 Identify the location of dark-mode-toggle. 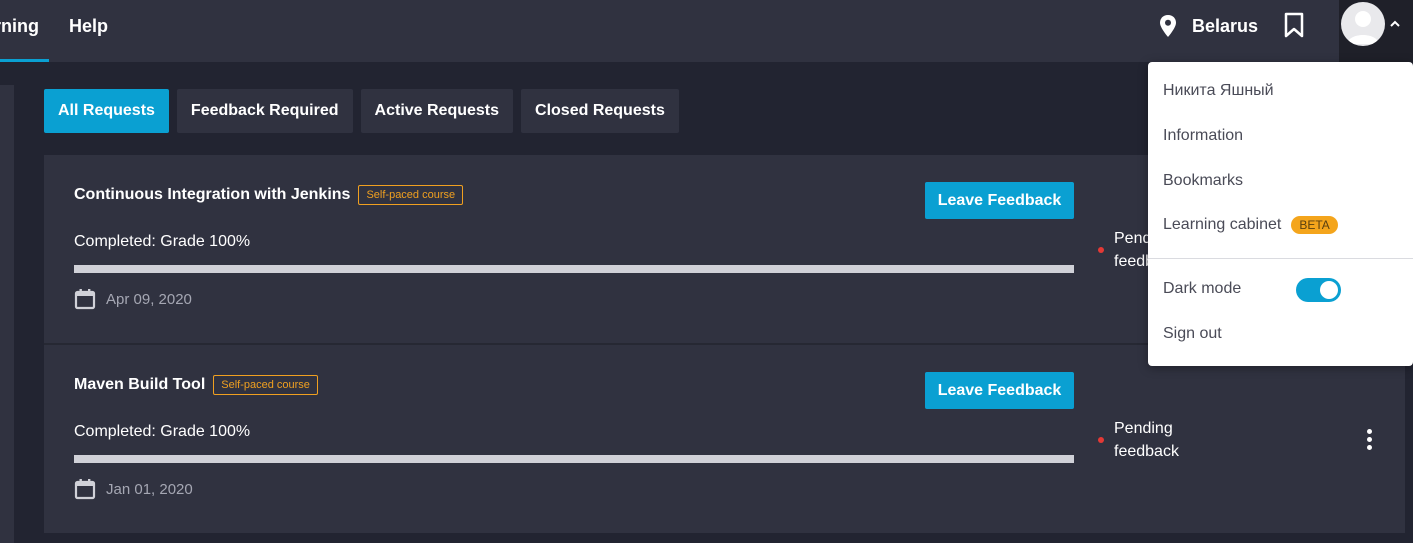
(1318, 290).